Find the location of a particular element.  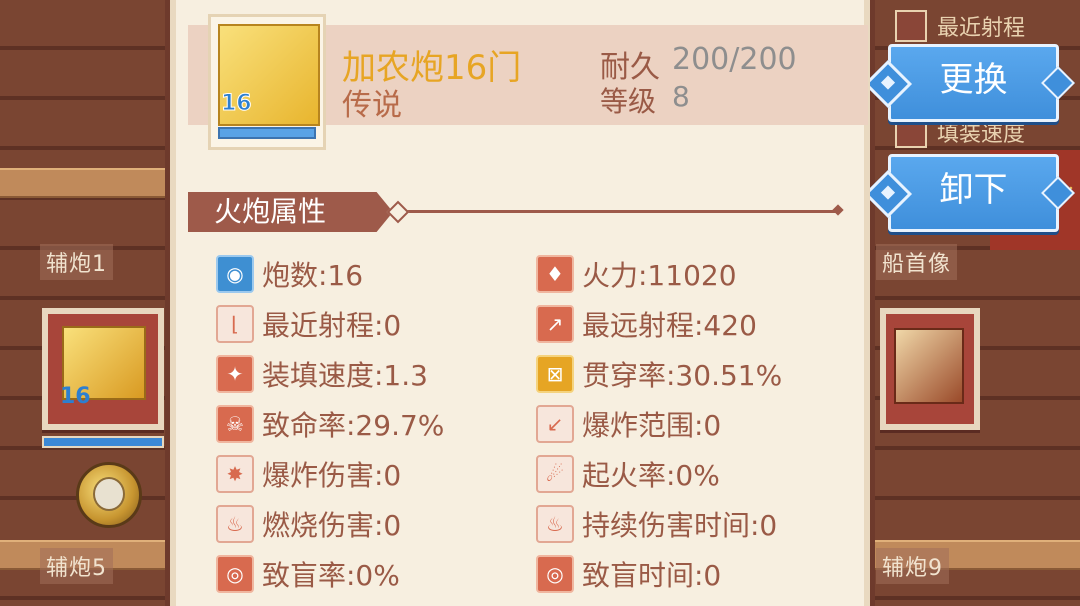

max-range-icon: ↗ is located at coordinates (555, 324).